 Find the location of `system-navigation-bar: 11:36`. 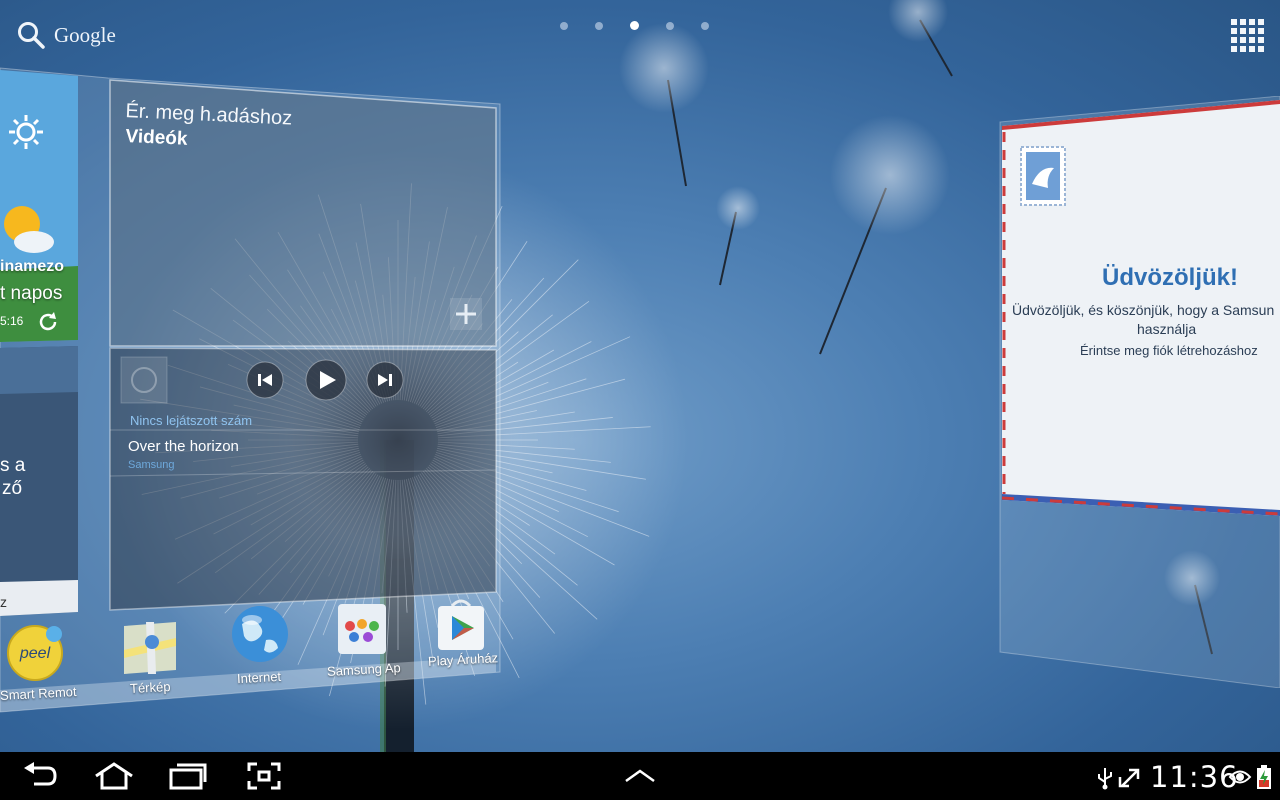

system-navigation-bar: 11:36 is located at coordinates (640, 776).